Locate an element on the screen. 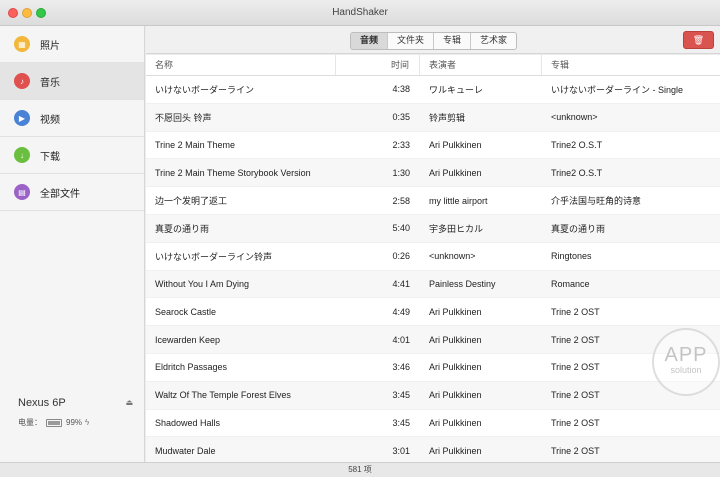 The width and height of the screenshot is (720, 477). table-cell: 铃声剪辑 is located at coordinates (447, 117).